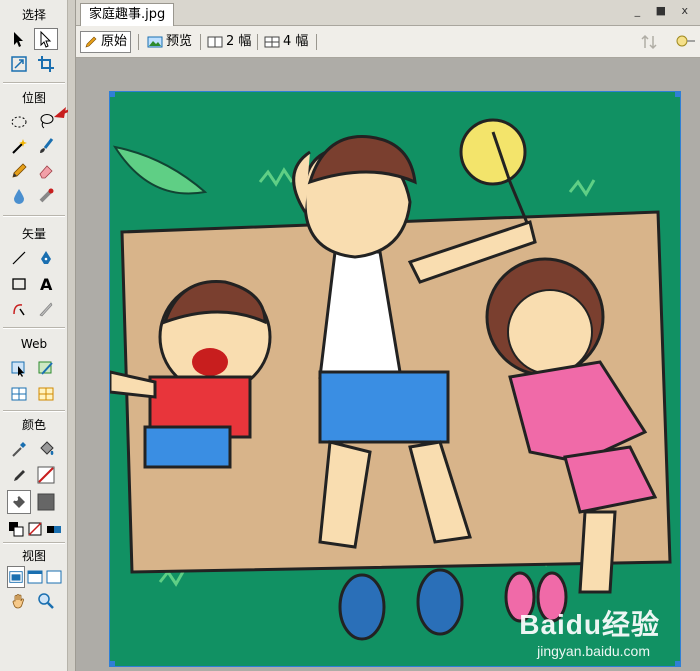 The height and width of the screenshot is (671, 700). I want to click on line-tool, so click(19, 258).